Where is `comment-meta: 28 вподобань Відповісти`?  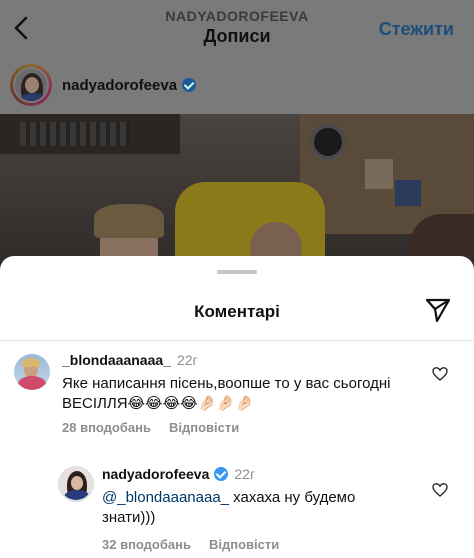
comment-meta: 28 вподобань Відповісти is located at coordinates (150, 427).